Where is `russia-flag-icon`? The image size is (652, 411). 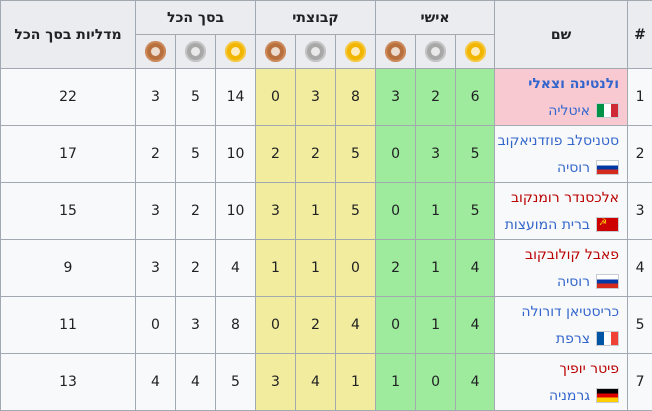 russia-flag-icon is located at coordinates (607, 281).